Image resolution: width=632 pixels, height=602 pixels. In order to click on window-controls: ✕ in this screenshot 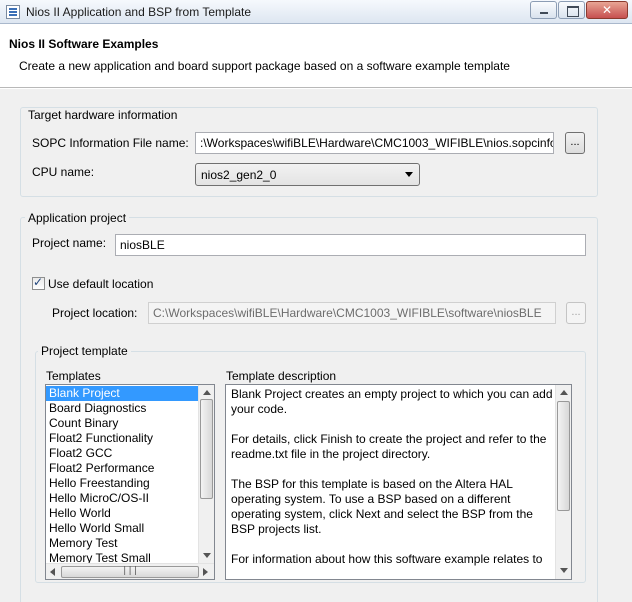, I will do `click(578, 10)`.